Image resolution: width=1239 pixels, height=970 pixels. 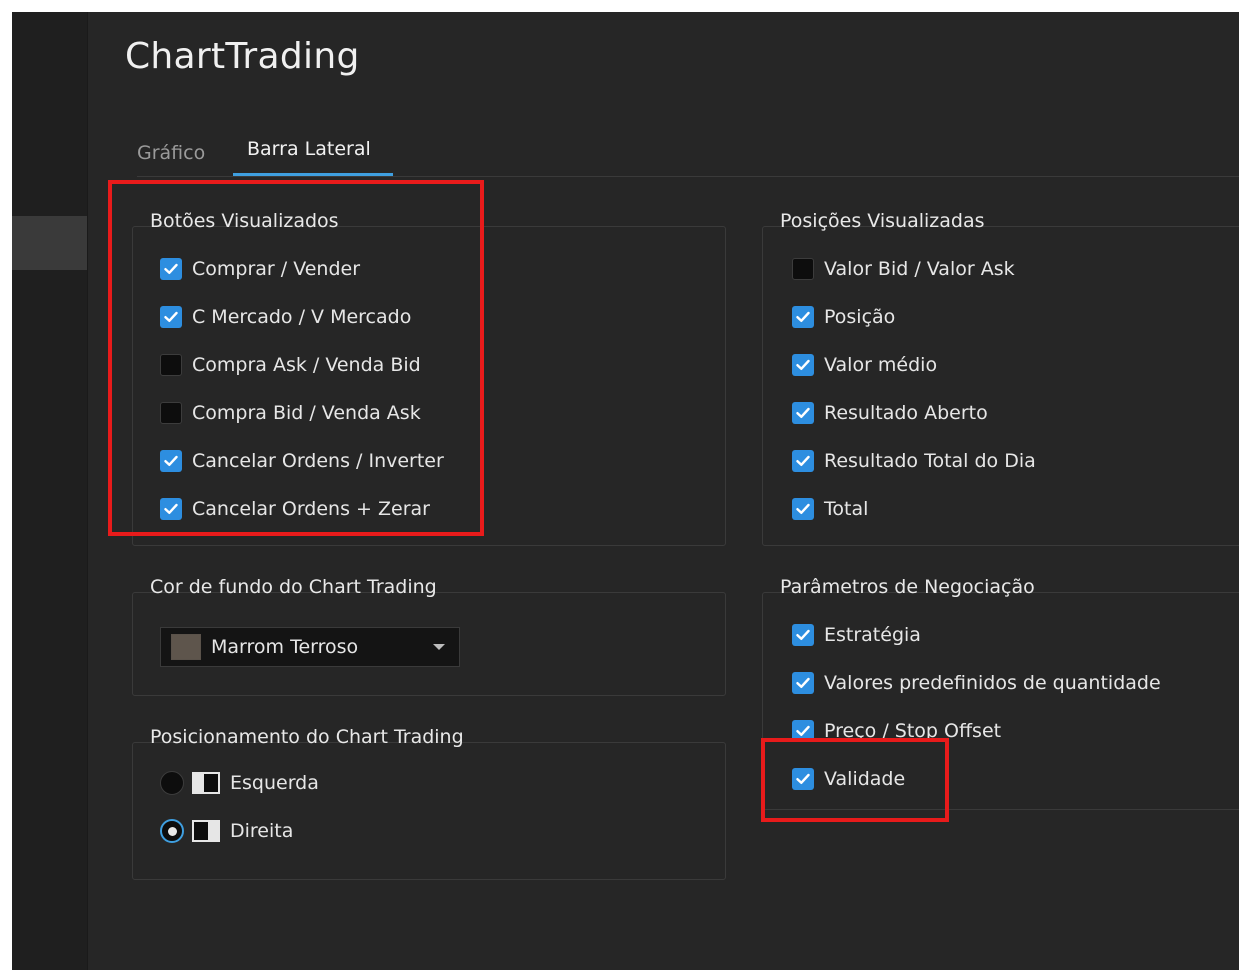 I want to click on checkbox-cancelar-ordens-inverter: Cancelar Ordens / Inverter, so click(x=302, y=461).